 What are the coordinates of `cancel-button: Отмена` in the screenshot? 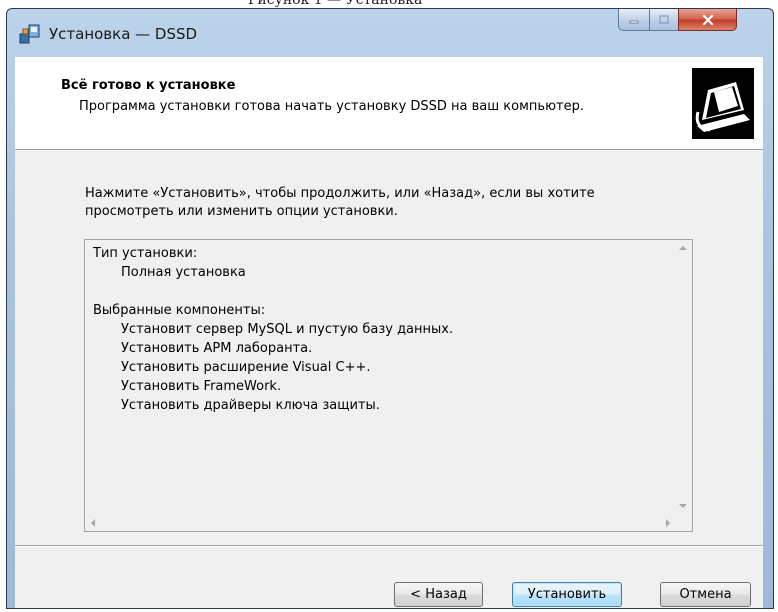 It's located at (705, 594).